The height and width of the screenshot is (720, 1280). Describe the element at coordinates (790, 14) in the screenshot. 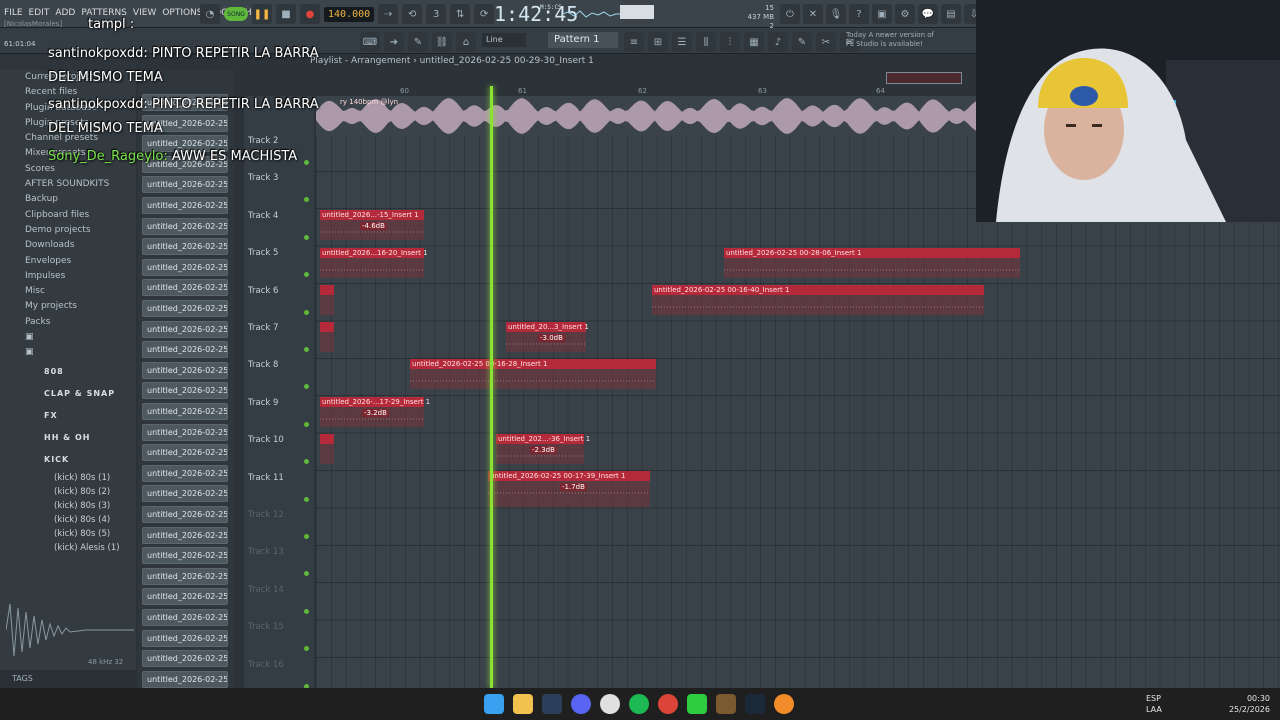

I see `power-icon: ⏻` at that location.